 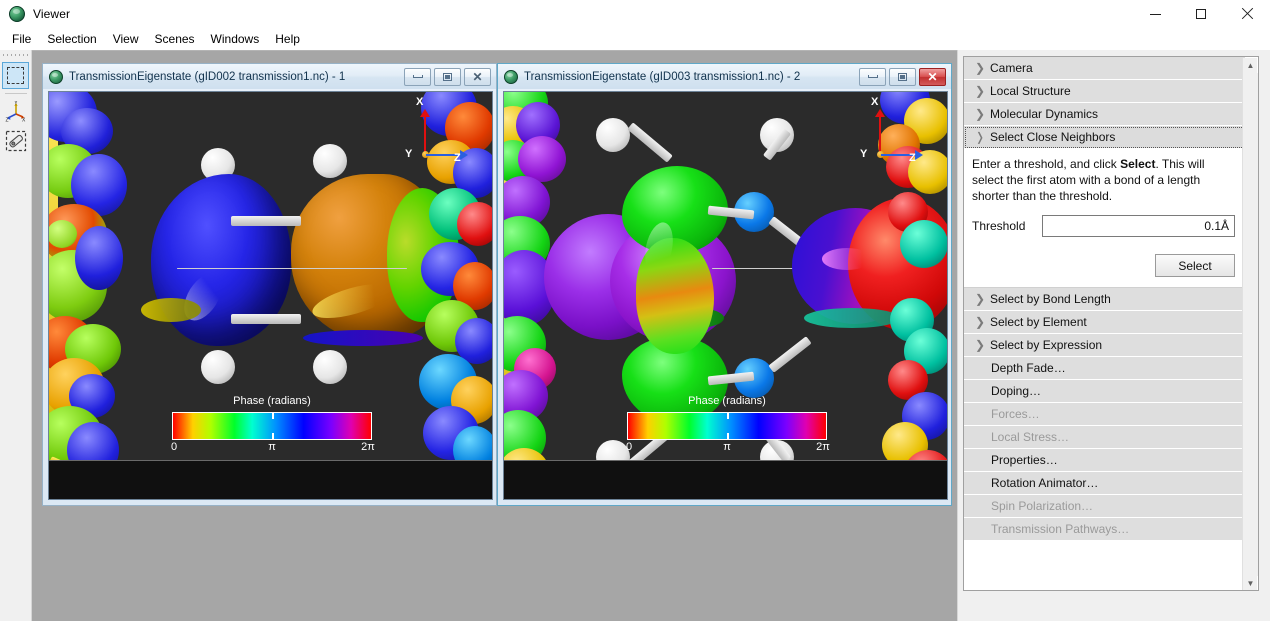 I want to click on dashed-rectangle-icon, so click(x=15, y=75).